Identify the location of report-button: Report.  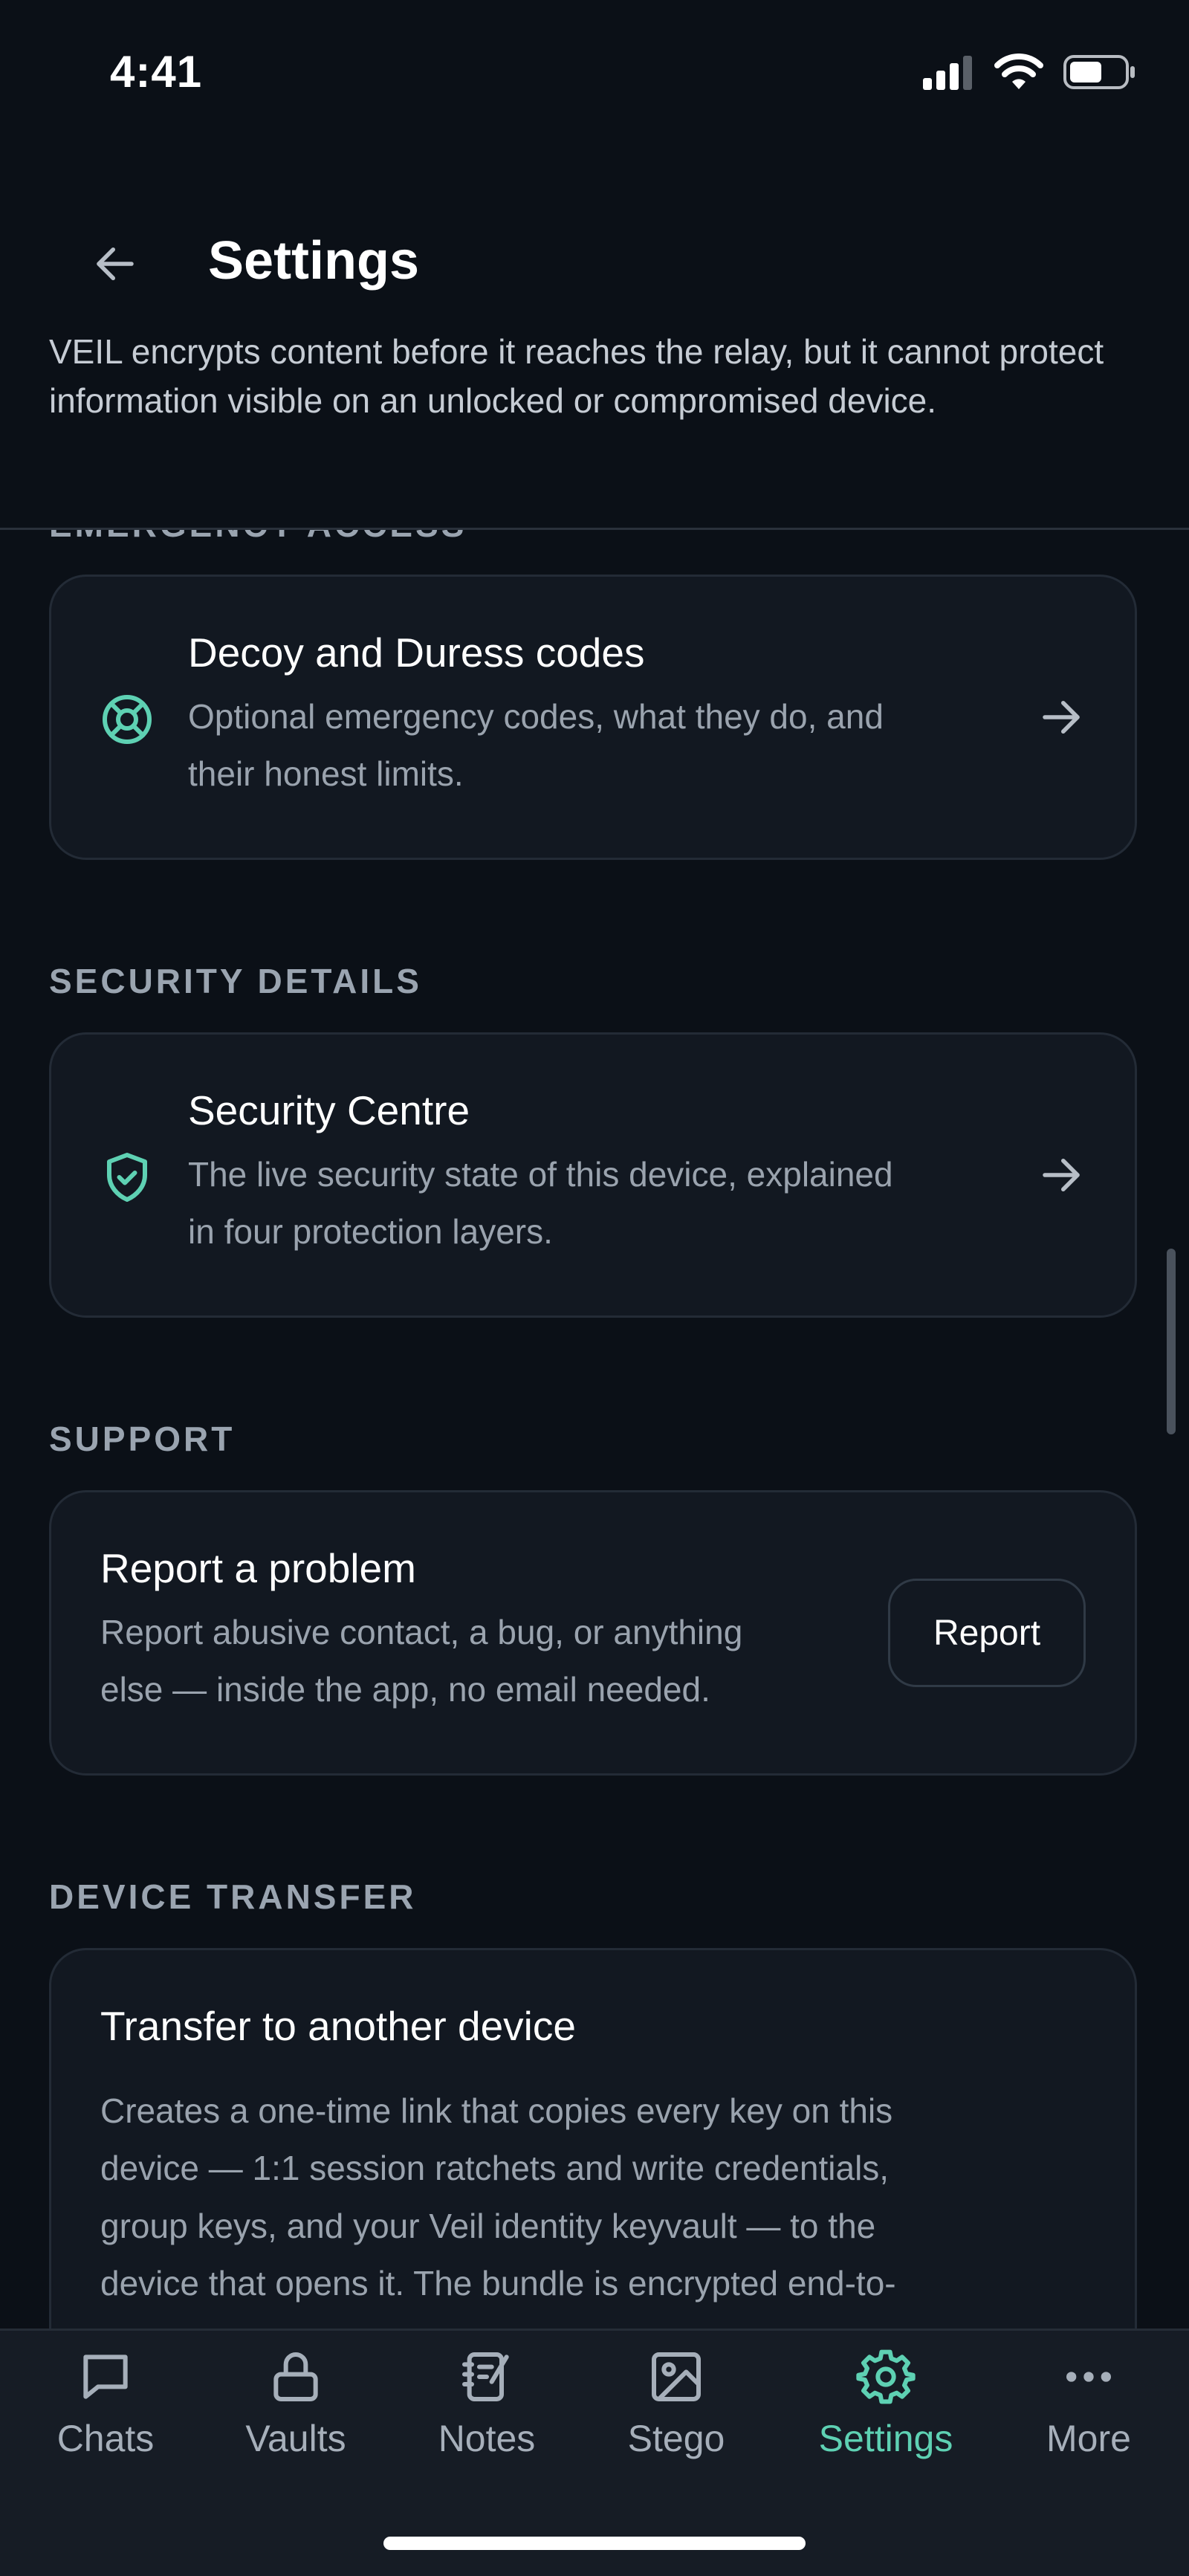
(987, 1633).